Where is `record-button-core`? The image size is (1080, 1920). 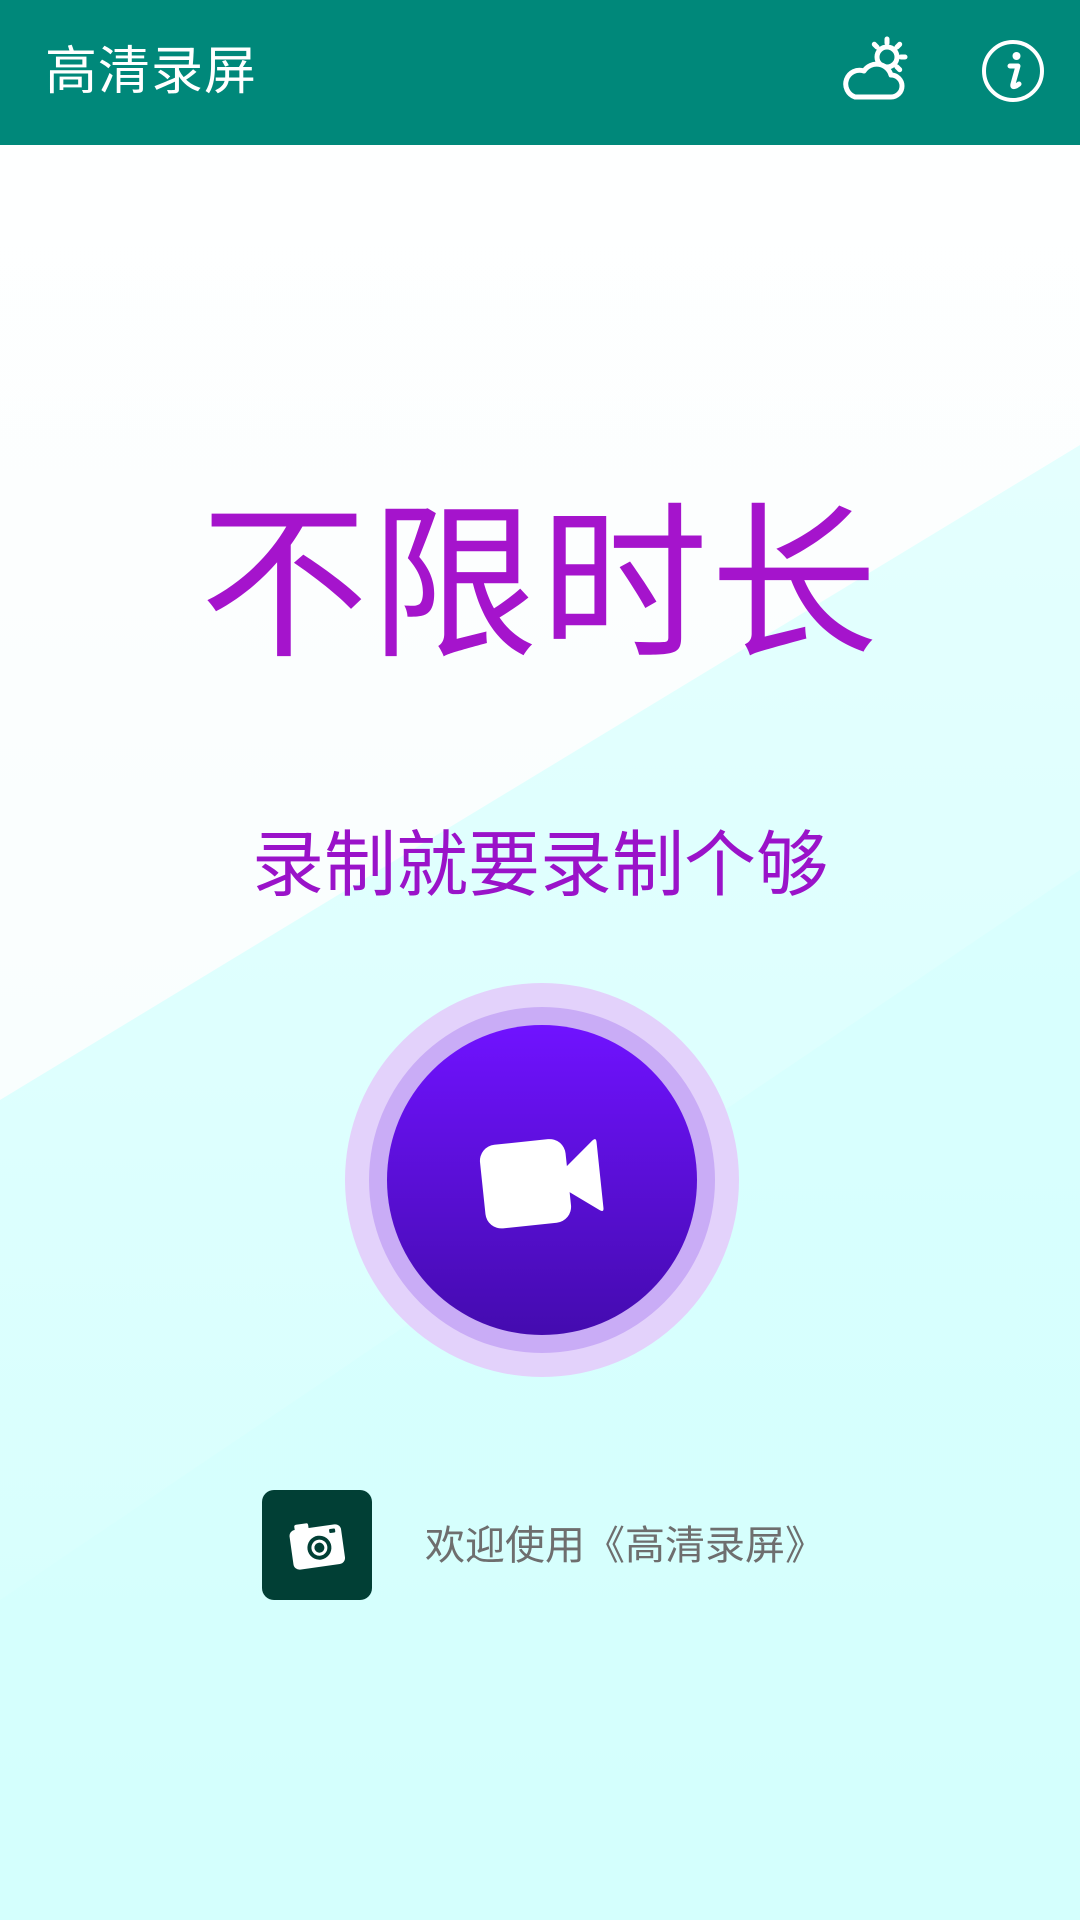 record-button-core is located at coordinates (542, 1180).